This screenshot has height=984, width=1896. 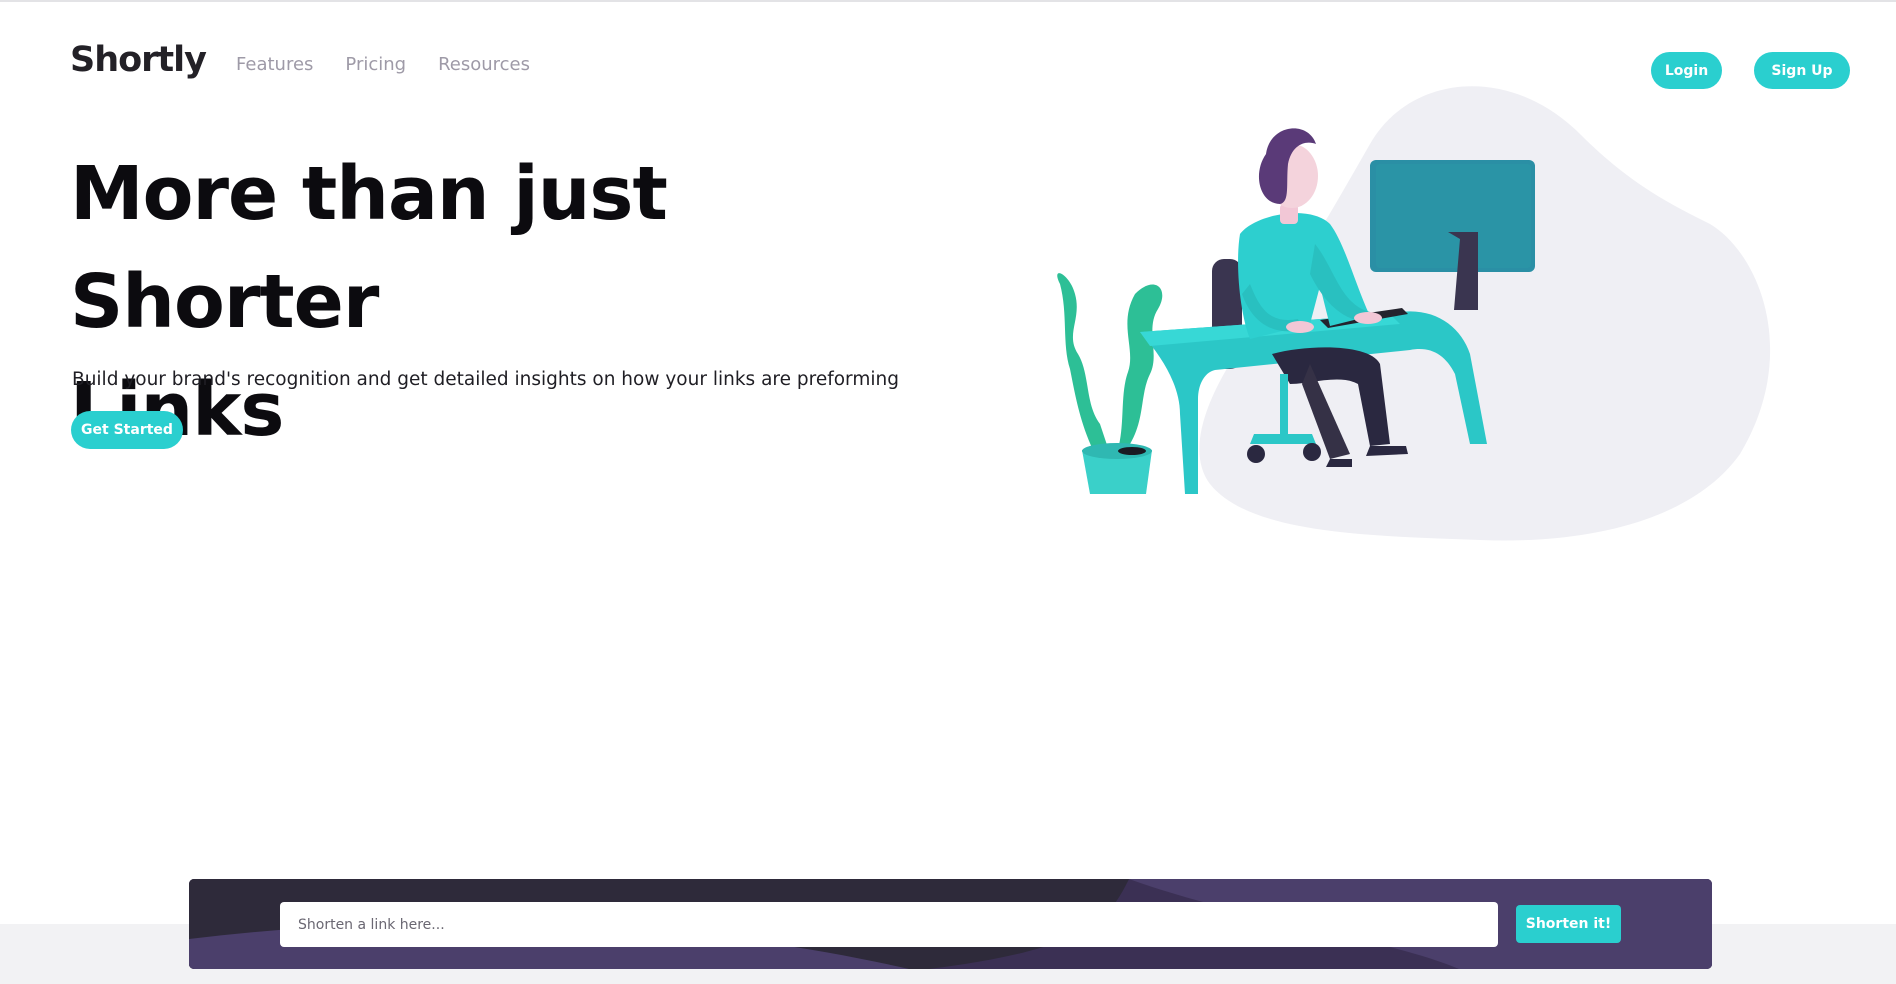 I want to click on main-nav: Features Pricing Resources, so click(x=383, y=64).